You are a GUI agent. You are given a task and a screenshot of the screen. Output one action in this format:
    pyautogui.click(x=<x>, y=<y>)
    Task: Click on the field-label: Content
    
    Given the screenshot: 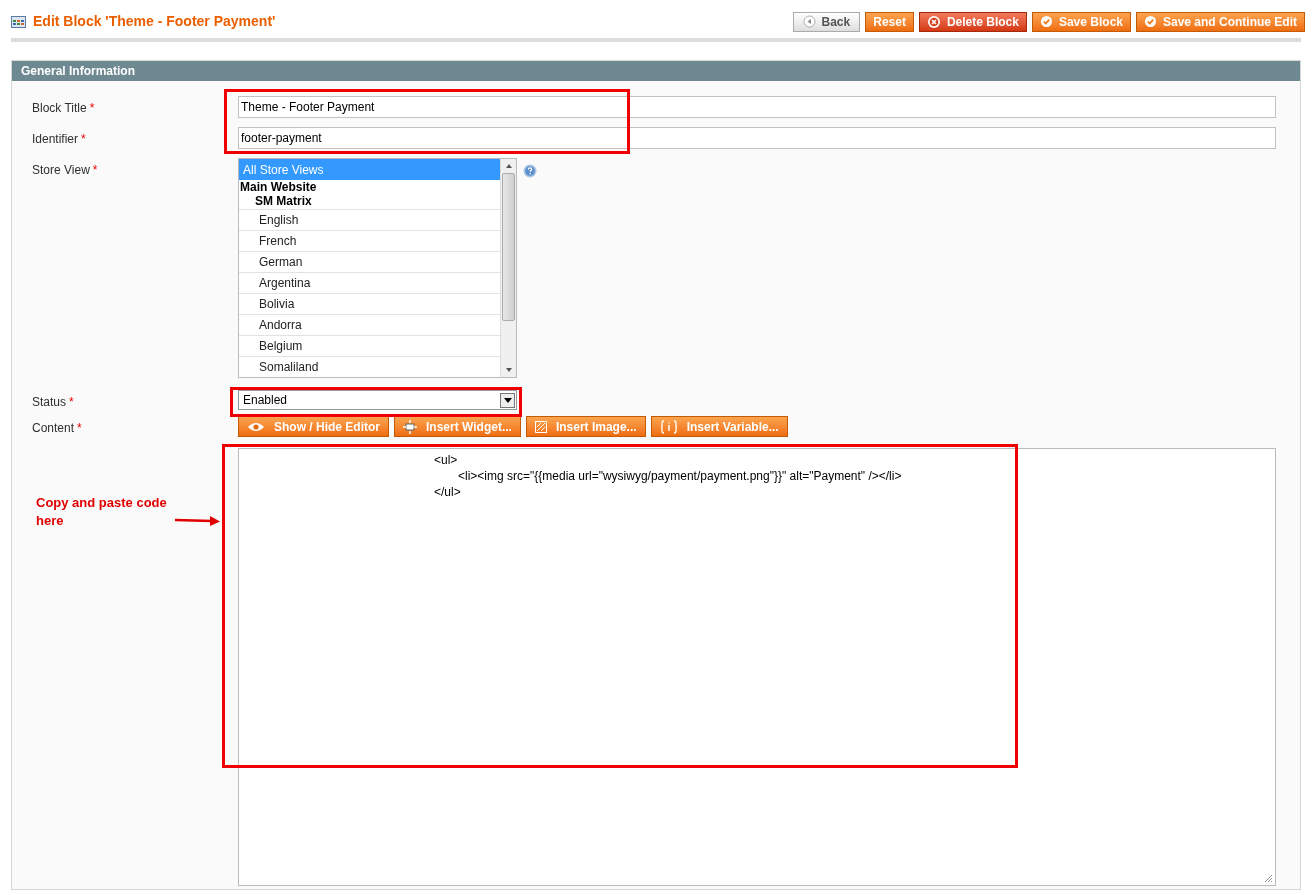 What is the action you would take?
    pyautogui.click(x=53, y=428)
    